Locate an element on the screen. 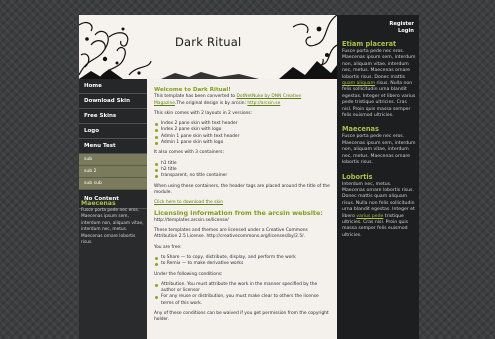 The width and height of the screenshot is (495, 339). nav-item-download-skin: Download Skin is located at coordinates (113, 101).